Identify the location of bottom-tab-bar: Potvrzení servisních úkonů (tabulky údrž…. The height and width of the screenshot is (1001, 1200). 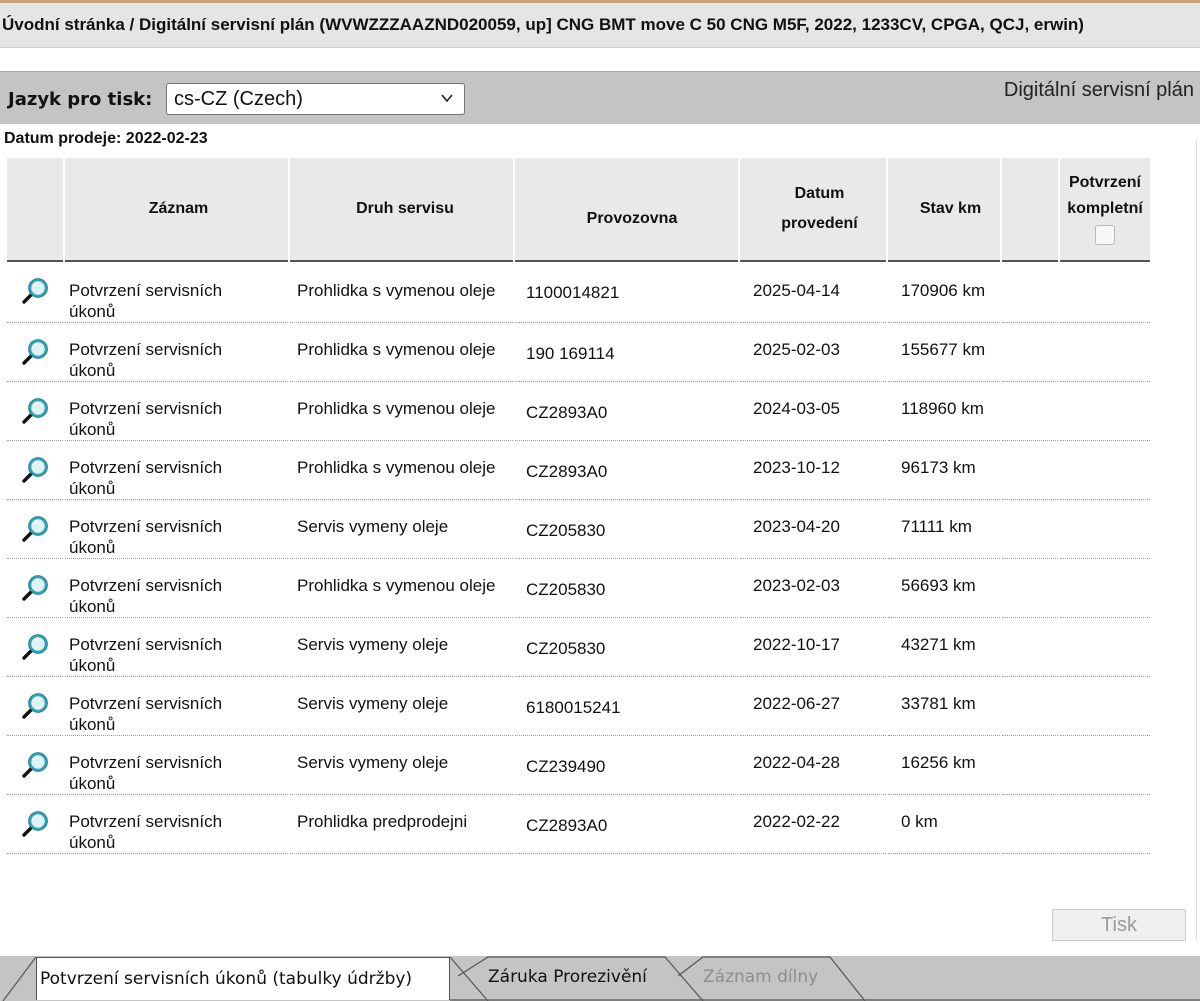
(600, 978).